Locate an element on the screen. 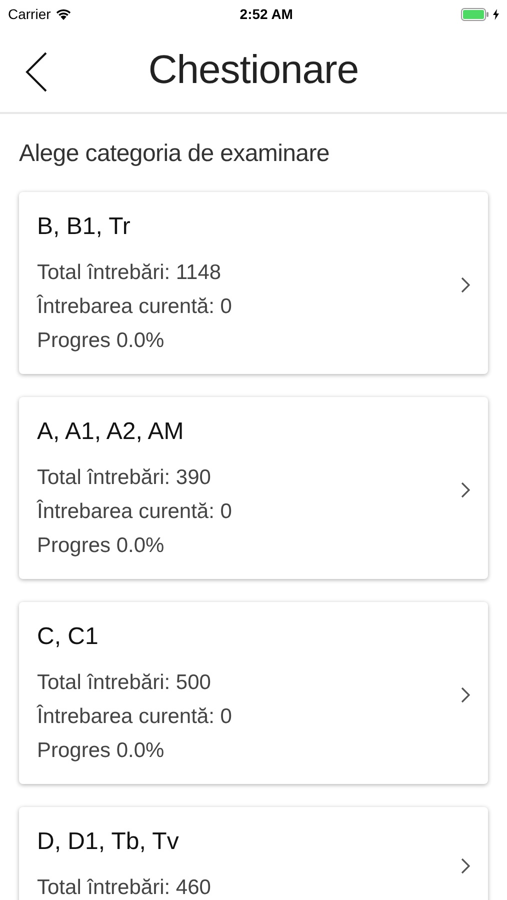 Image resolution: width=507 pixels, height=900 pixels. category-title: C, C1 is located at coordinates (68, 637).